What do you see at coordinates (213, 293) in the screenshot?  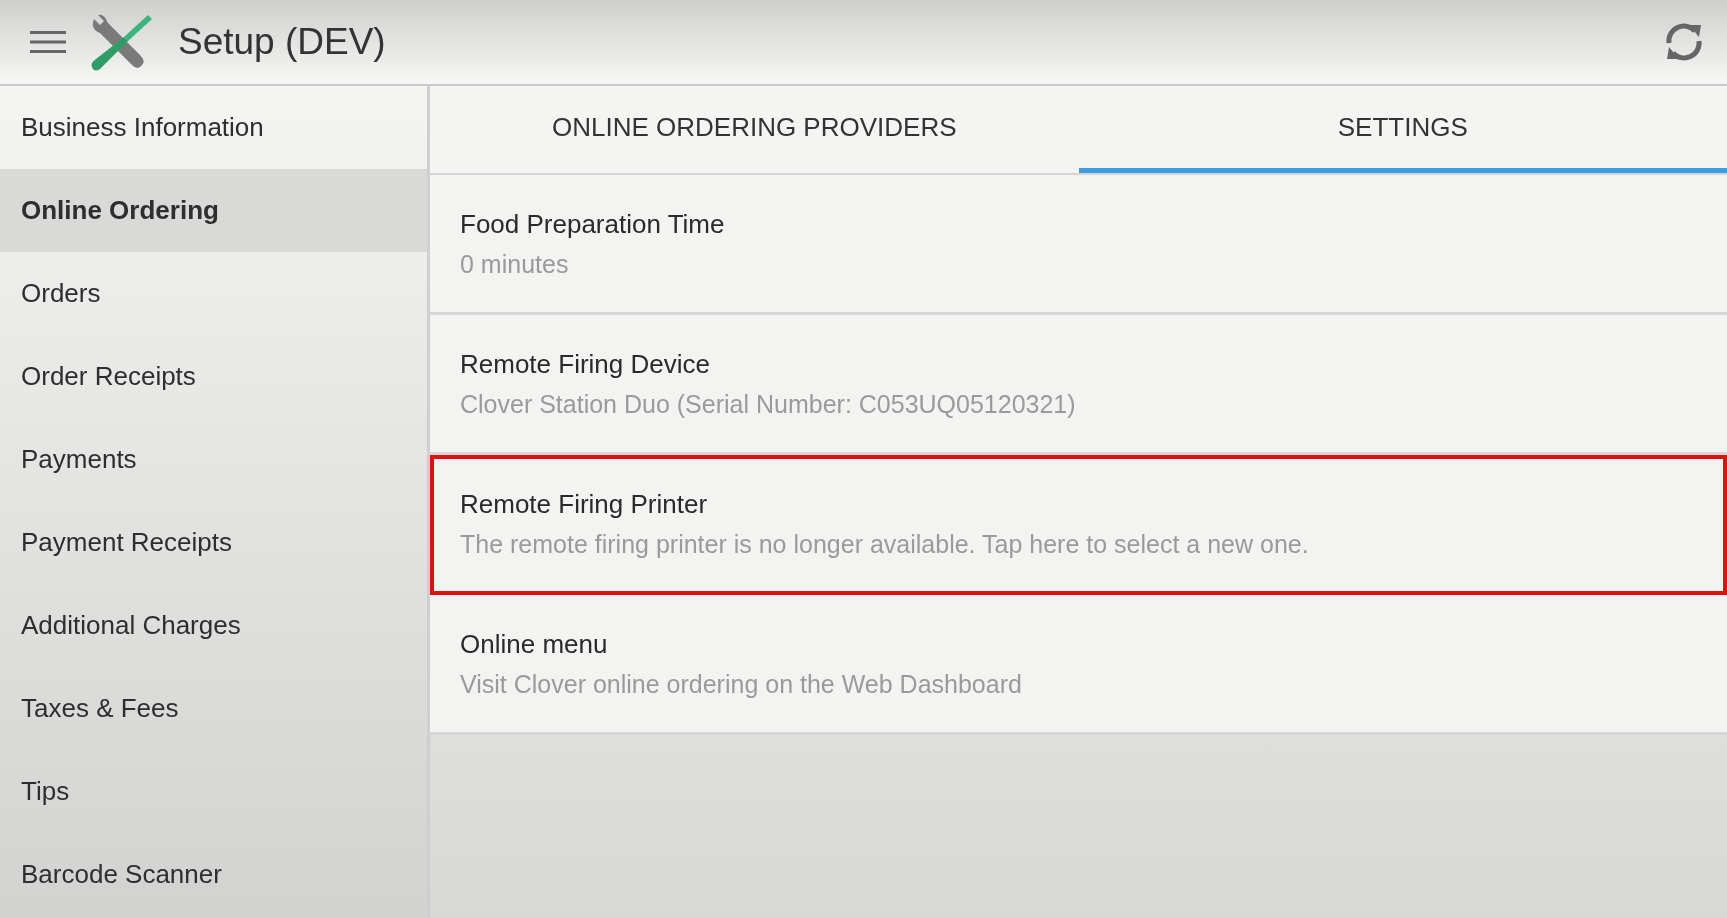 I see `sidebar-item: Orders` at bounding box center [213, 293].